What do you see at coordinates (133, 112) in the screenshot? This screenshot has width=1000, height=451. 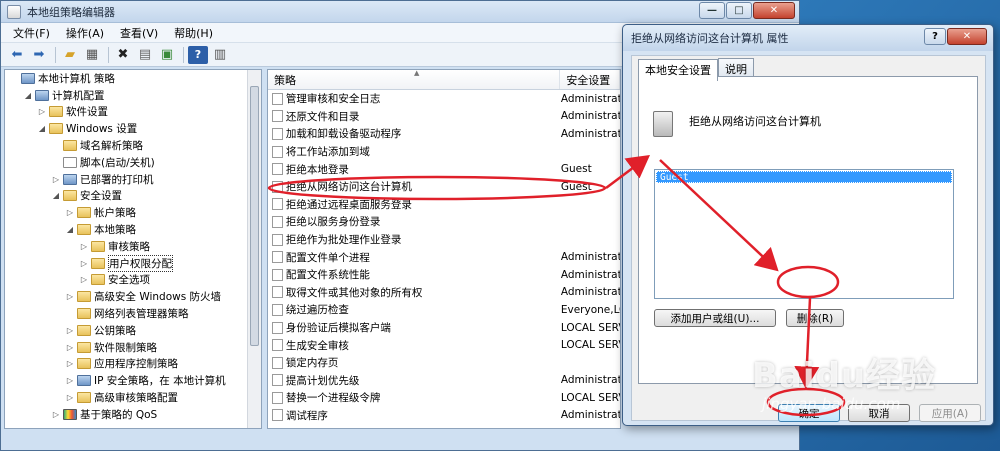 I see `tree-item: ▷ 软件设置` at bounding box center [133, 112].